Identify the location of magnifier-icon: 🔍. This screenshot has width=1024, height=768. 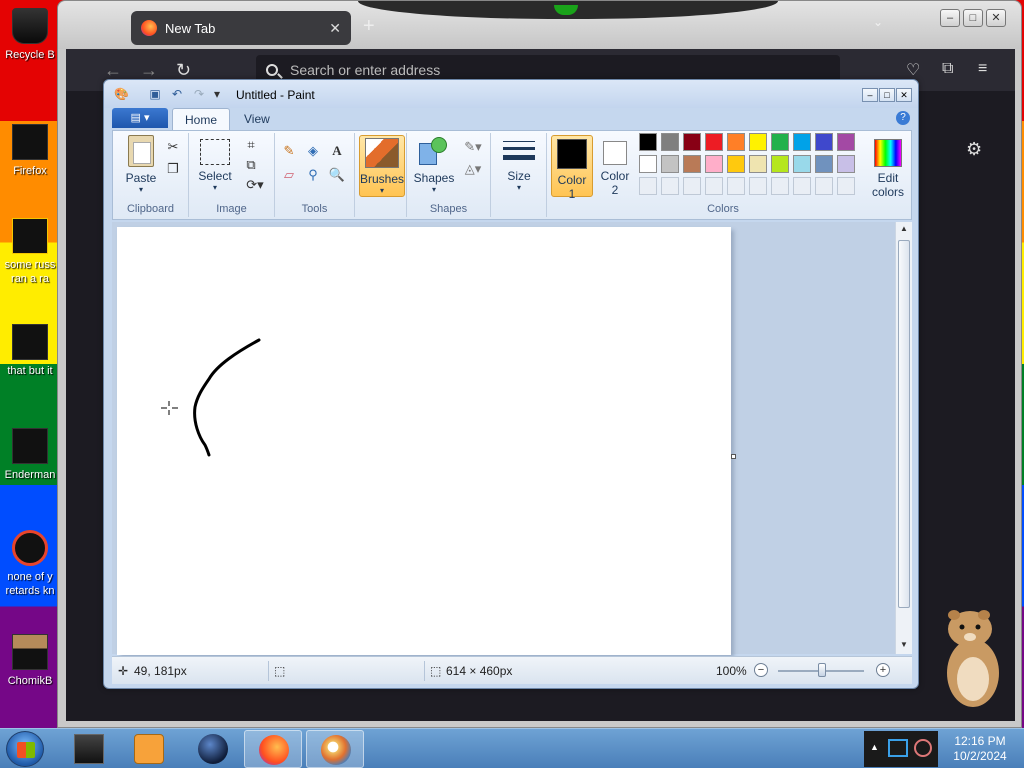
(337, 175).